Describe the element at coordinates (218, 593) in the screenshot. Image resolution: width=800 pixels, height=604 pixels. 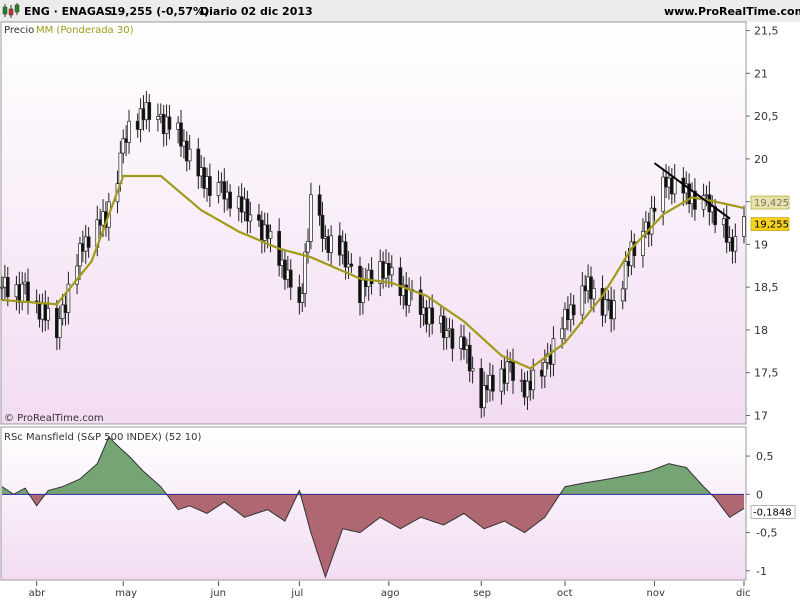
I see `x-tick-label: jun` at that location.